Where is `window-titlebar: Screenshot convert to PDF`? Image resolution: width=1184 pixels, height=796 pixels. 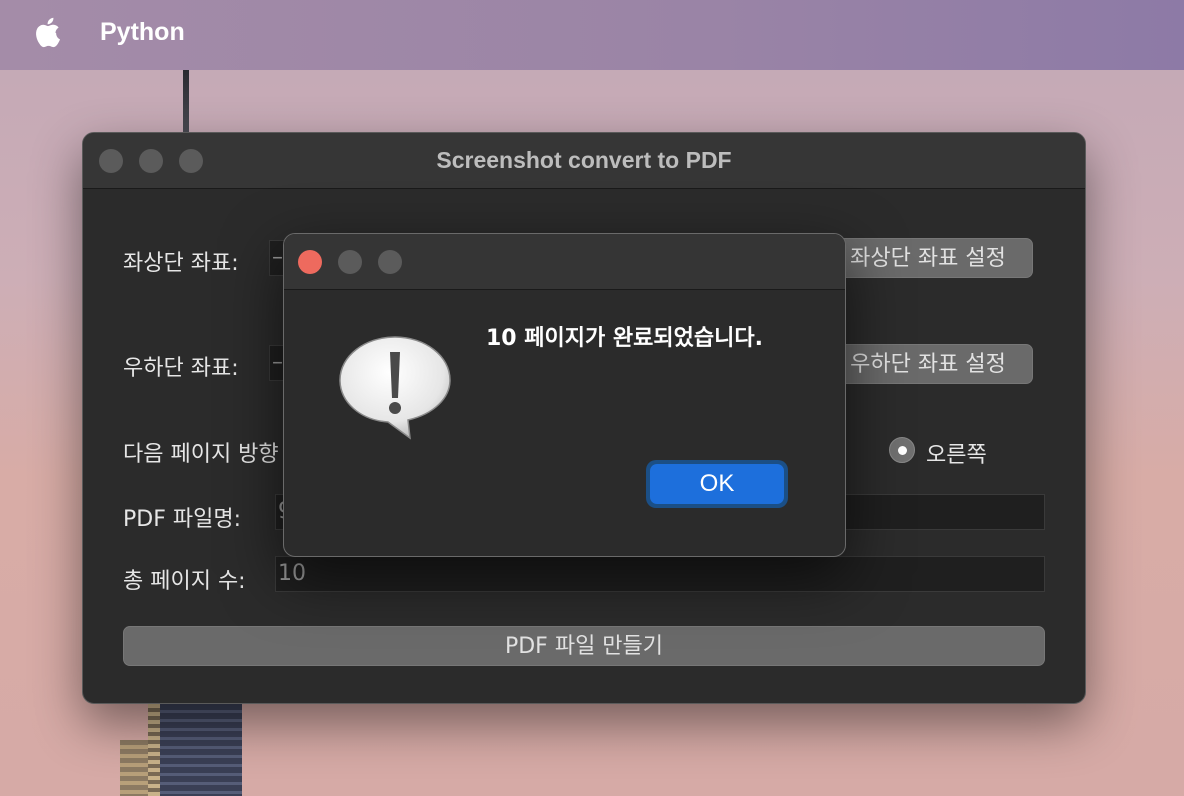
window-titlebar: Screenshot convert to PDF is located at coordinates (584, 161).